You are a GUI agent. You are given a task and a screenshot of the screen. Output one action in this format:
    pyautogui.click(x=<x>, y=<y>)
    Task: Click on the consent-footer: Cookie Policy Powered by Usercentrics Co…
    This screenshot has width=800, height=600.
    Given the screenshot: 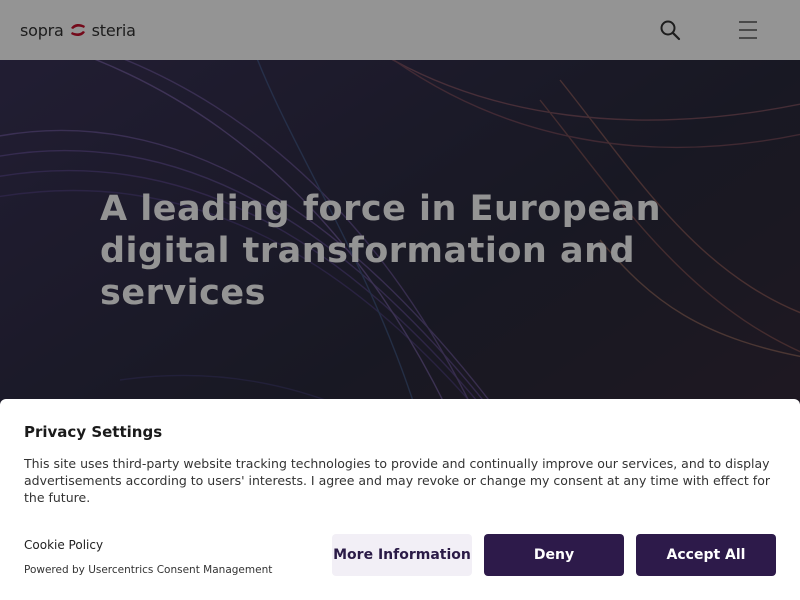 What is the action you would take?
    pyautogui.click(x=400, y=555)
    